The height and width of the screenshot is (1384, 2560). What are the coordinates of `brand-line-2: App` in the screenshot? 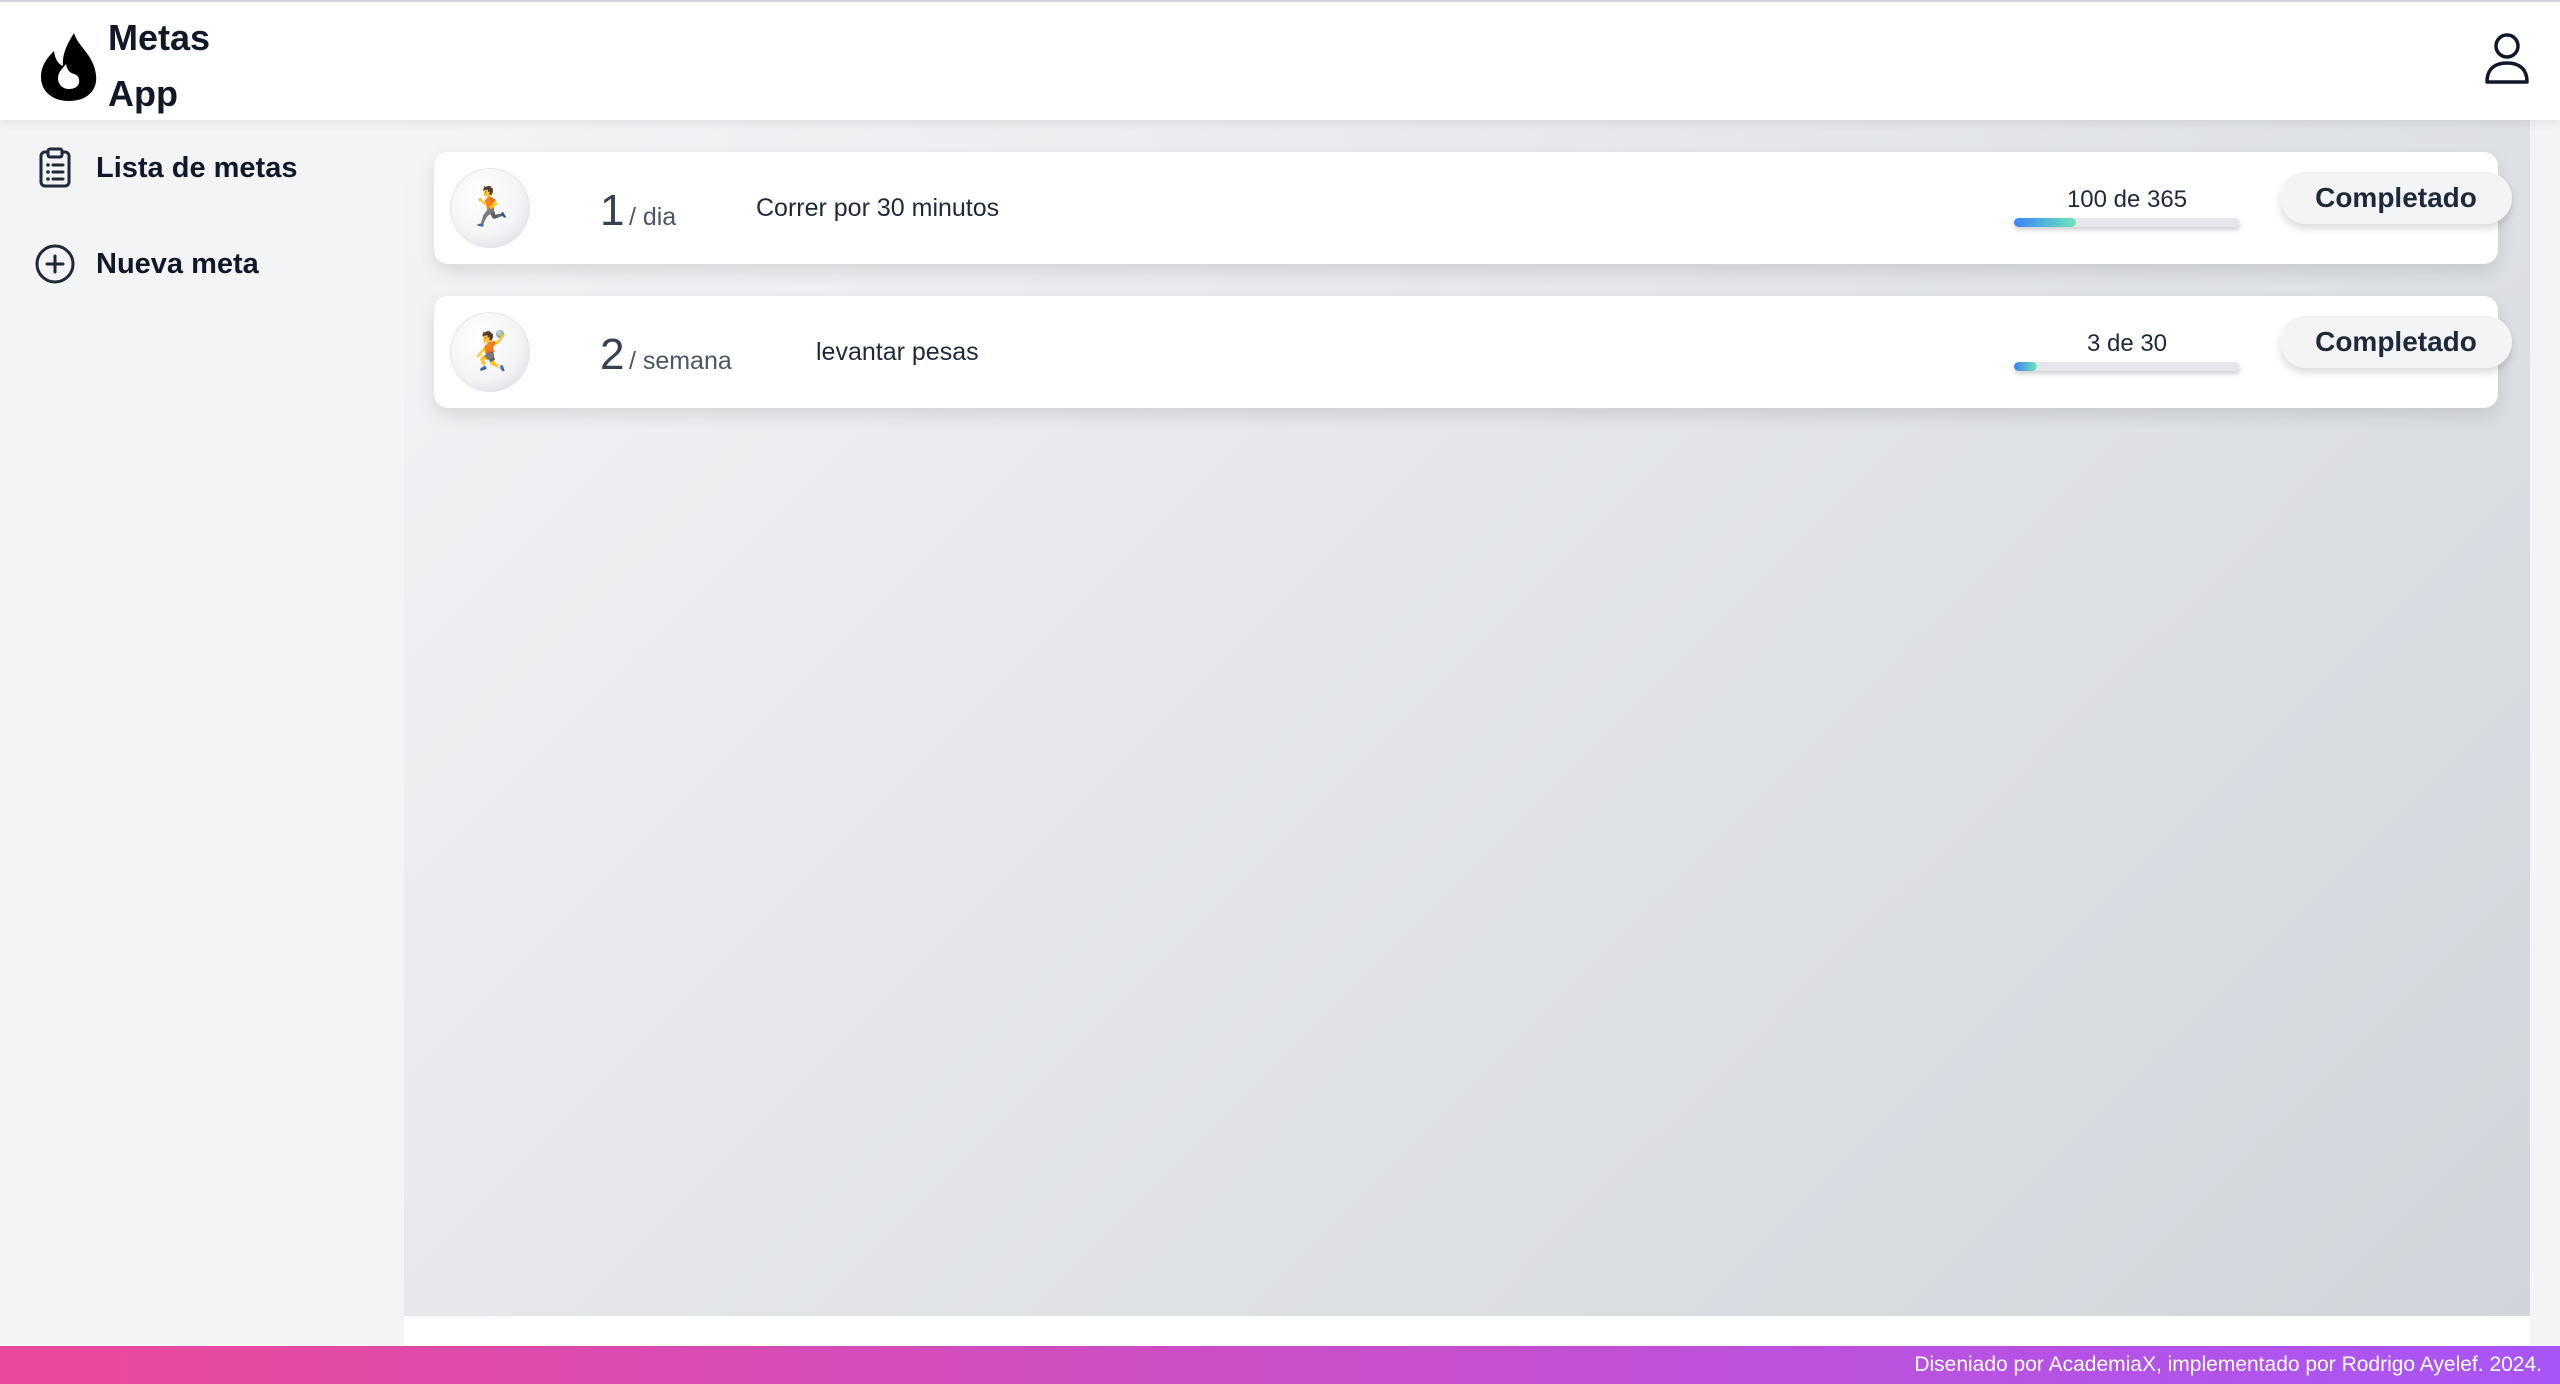 It's located at (143, 93).